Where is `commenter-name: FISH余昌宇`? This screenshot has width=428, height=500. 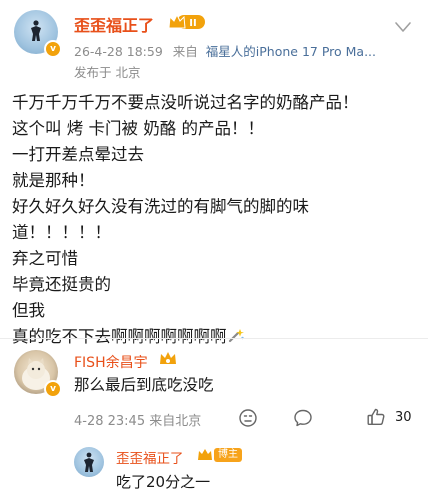
commenter-name: FISH余昌宇 is located at coordinates (111, 362).